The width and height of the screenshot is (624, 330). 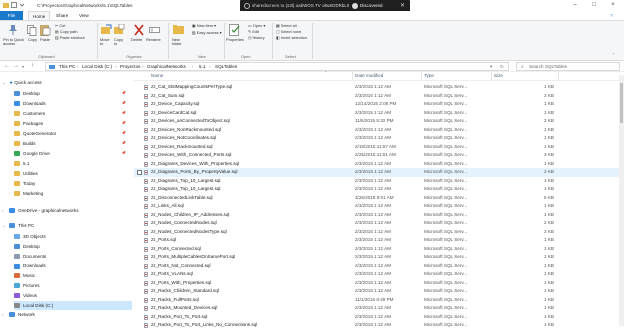 I want to click on breadcrumb-local-disk: Local Disk (C:), so click(x=97, y=66).